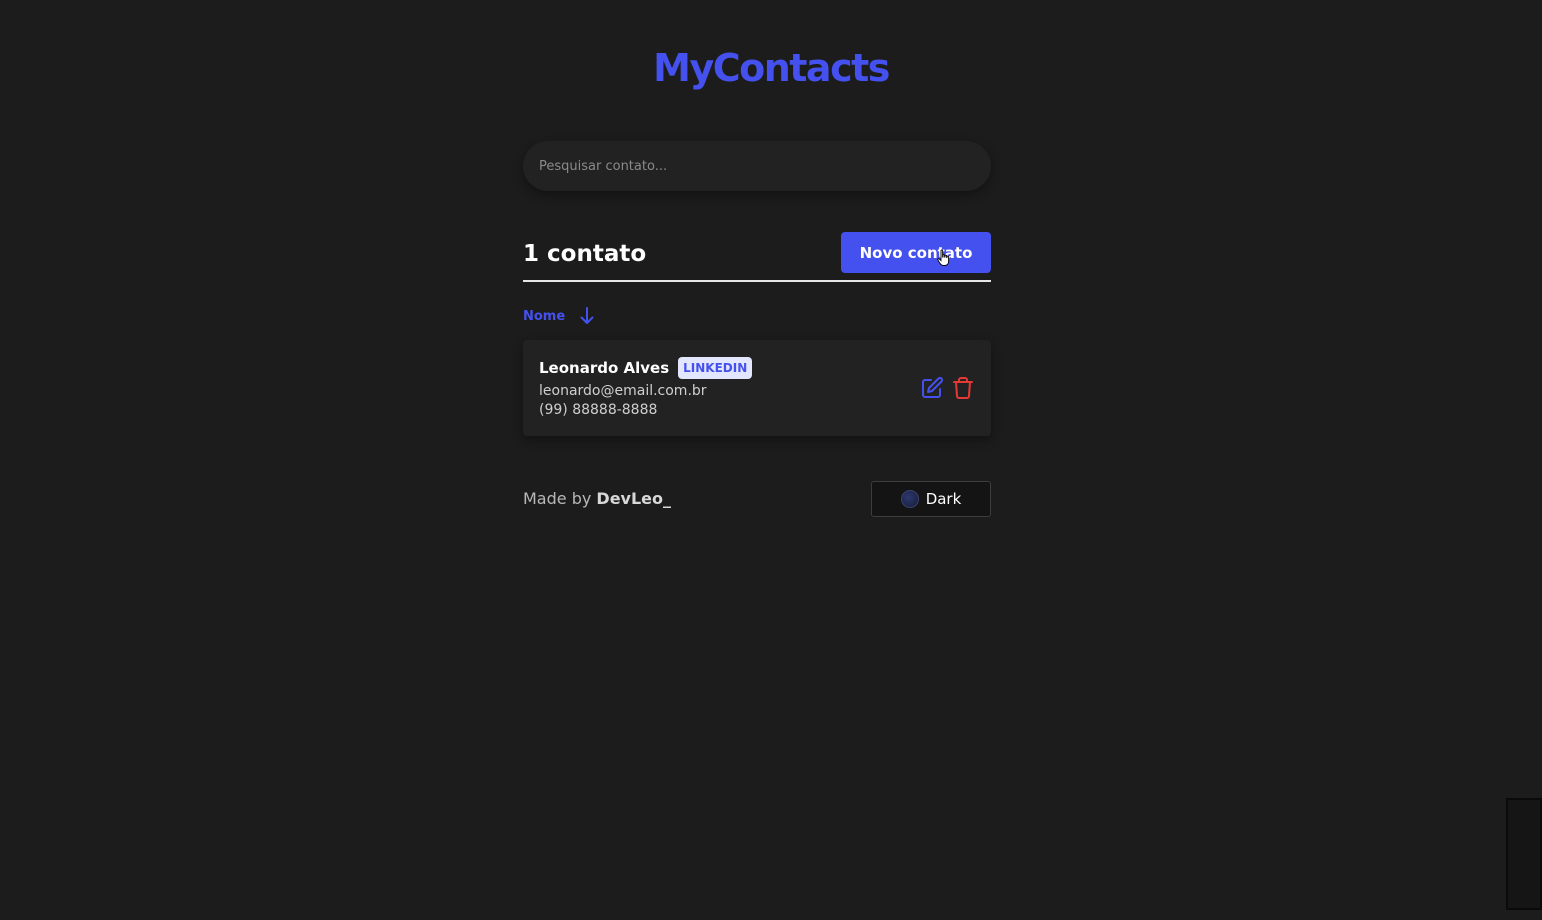 Image resolution: width=1542 pixels, height=920 pixels. What do you see at coordinates (715, 368) in the screenshot?
I see `contact-category-badge: LINKEDIN` at bounding box center [715, 368].